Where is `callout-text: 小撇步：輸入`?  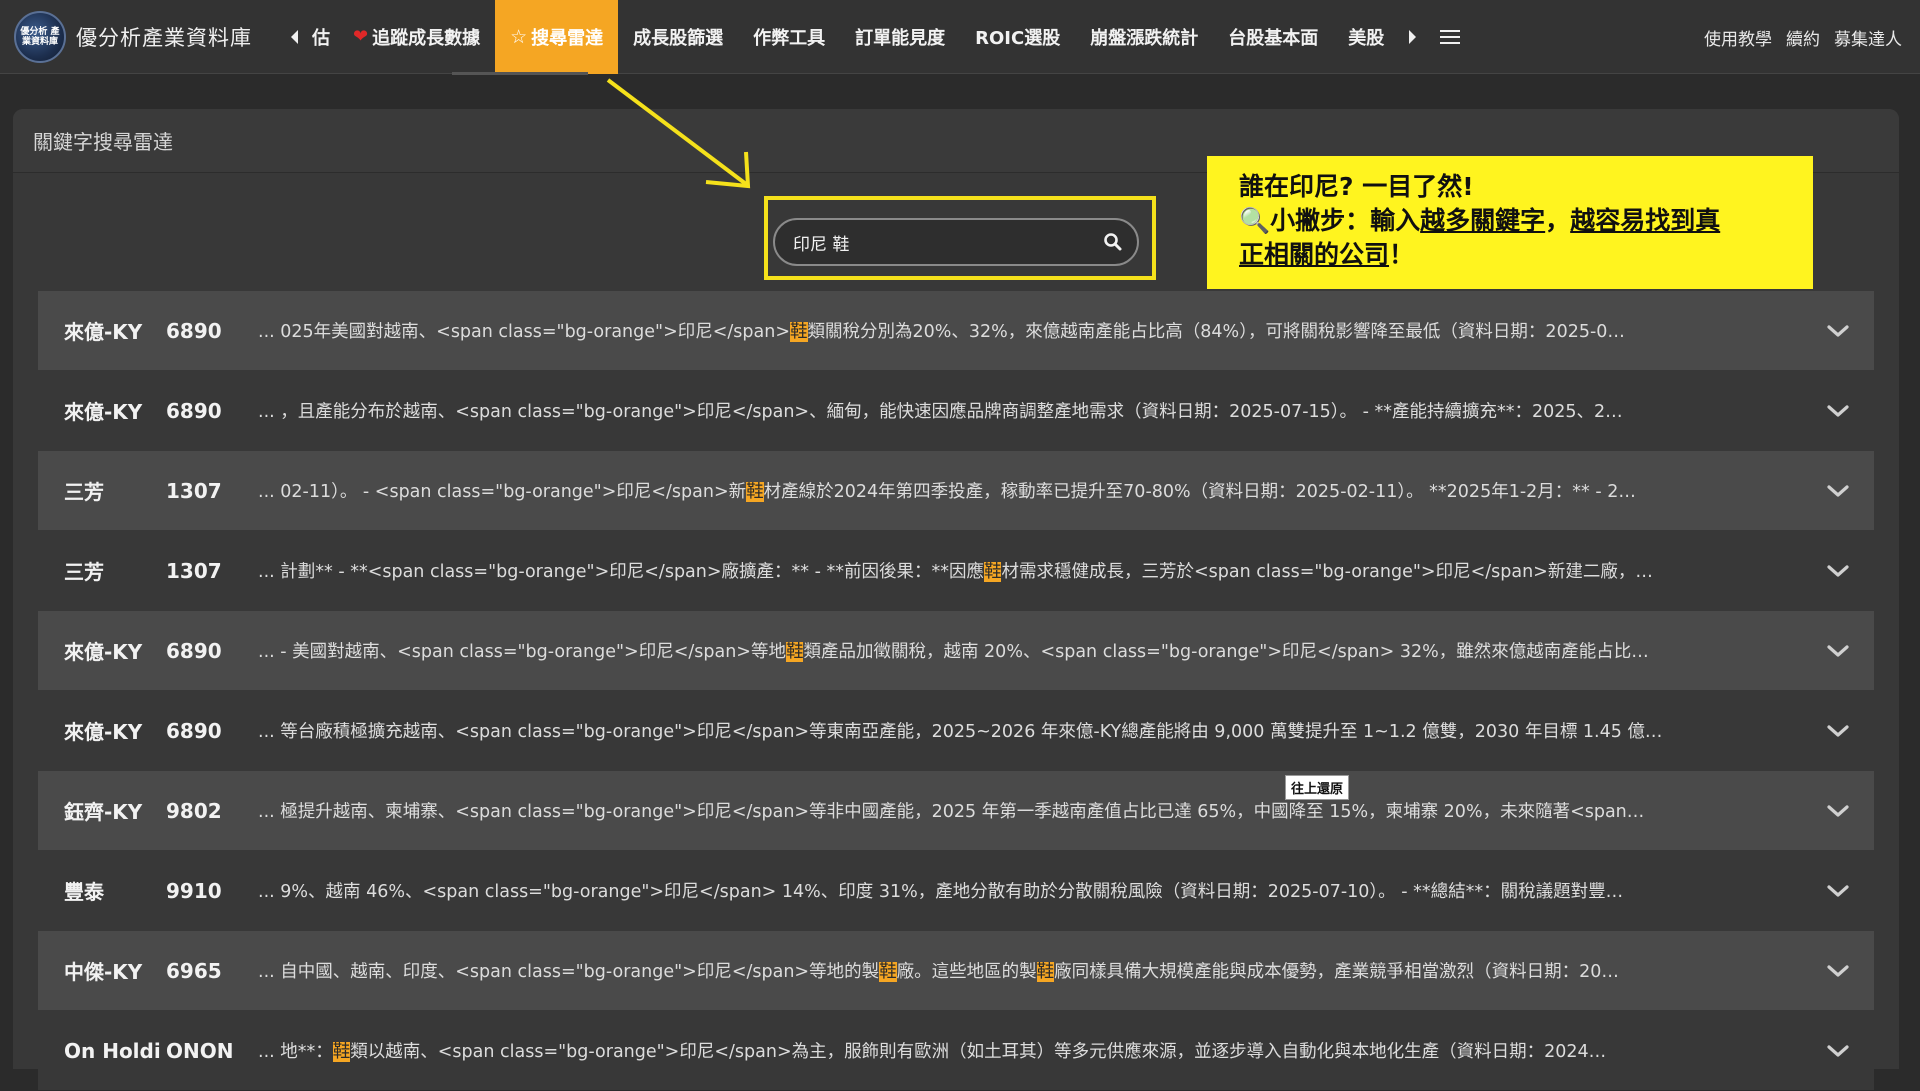
callout-text: 小撇步：輸入 is located at coordinates (1345, 220).